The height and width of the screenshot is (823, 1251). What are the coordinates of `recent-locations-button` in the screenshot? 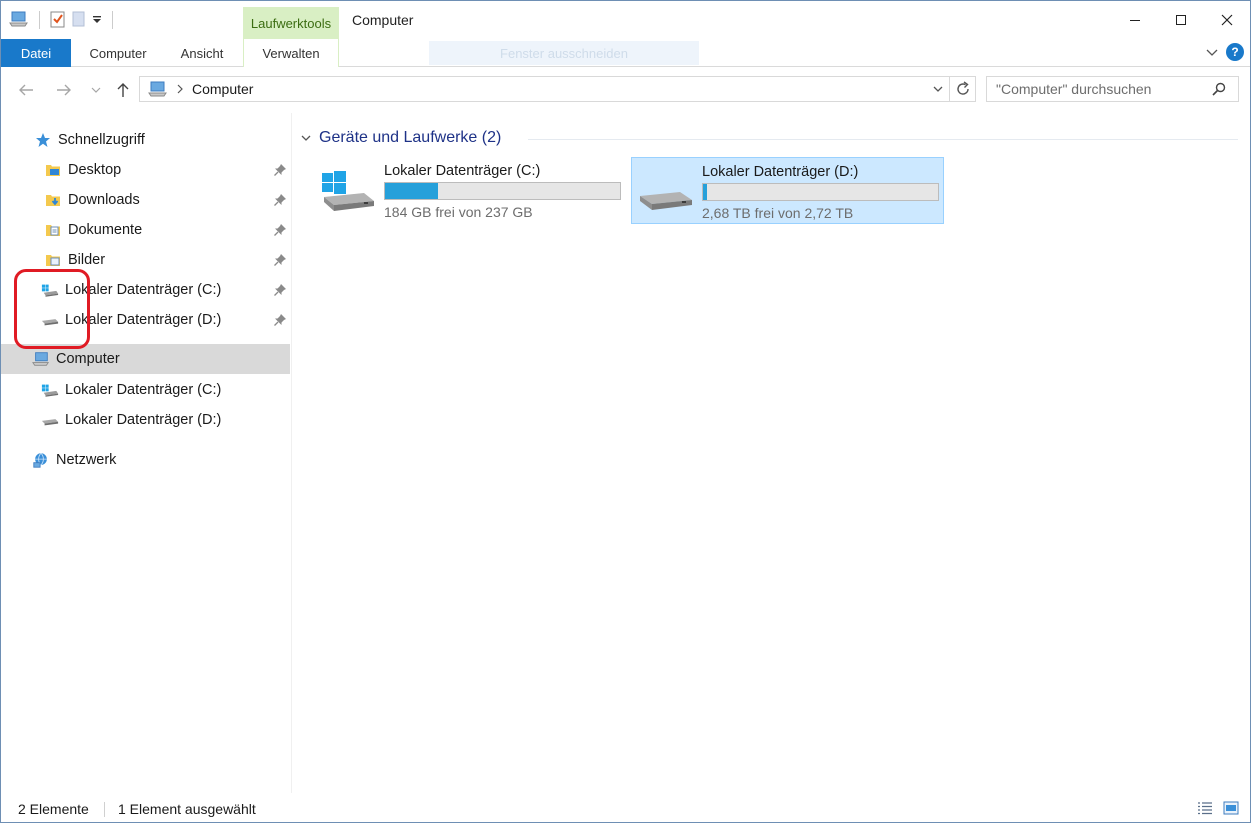 It's located at (96, 90).